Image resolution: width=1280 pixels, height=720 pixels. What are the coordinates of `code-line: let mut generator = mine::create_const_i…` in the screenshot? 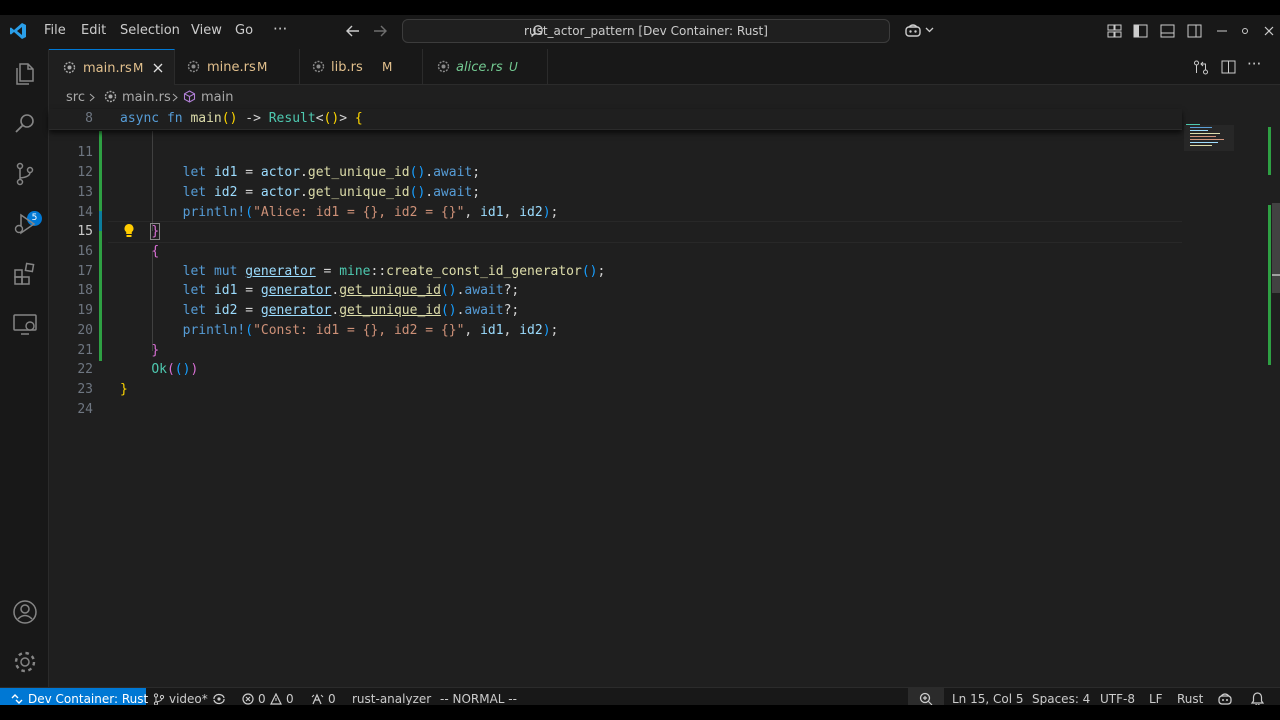 It's located at (394, 271).